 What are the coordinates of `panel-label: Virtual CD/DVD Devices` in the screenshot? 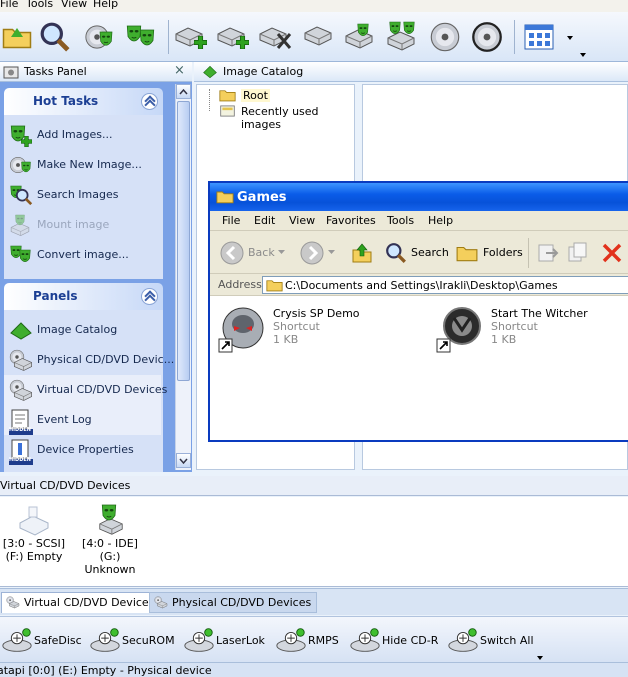 It's located at (102, 389).